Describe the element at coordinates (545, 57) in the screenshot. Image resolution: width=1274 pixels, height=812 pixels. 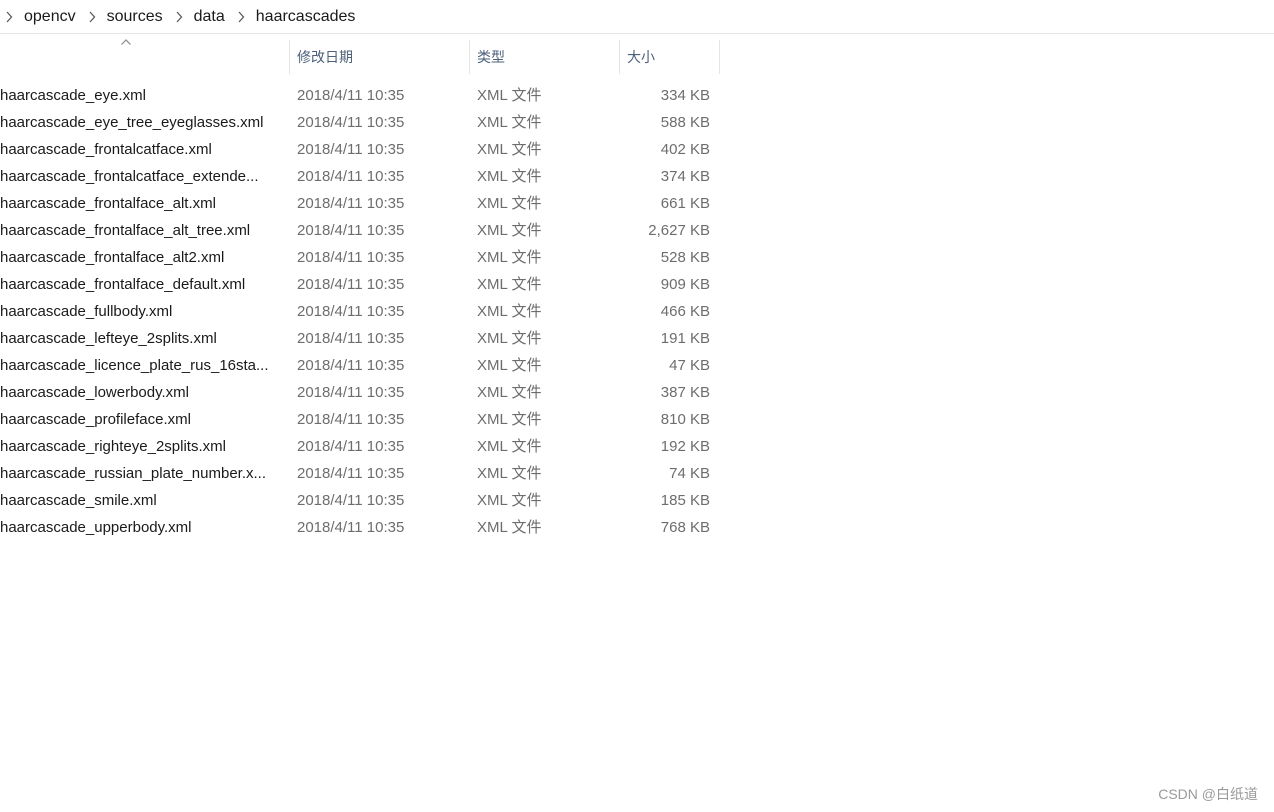
I see `column-header-type: 类型` at that location.